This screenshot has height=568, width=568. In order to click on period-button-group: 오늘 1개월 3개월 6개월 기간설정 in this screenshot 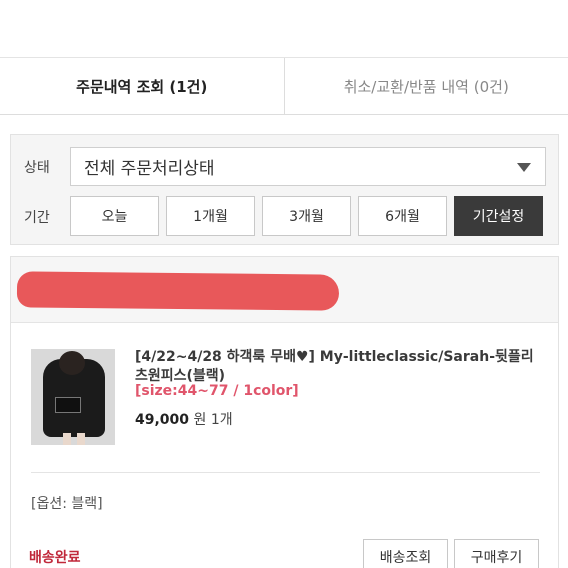, I will do `click(306, 216)`.